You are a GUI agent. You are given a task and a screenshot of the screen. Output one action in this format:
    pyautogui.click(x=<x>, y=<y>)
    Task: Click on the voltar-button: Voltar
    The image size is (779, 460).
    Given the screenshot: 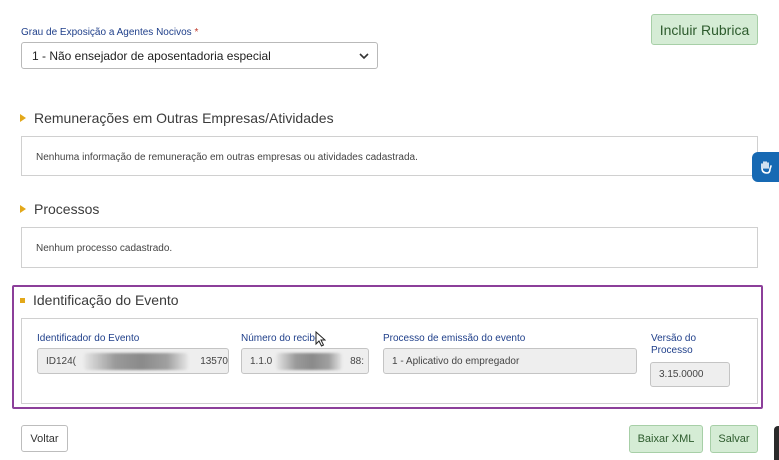 What is the action you would take?
    pyautogui.click(x=44, y=438)
    